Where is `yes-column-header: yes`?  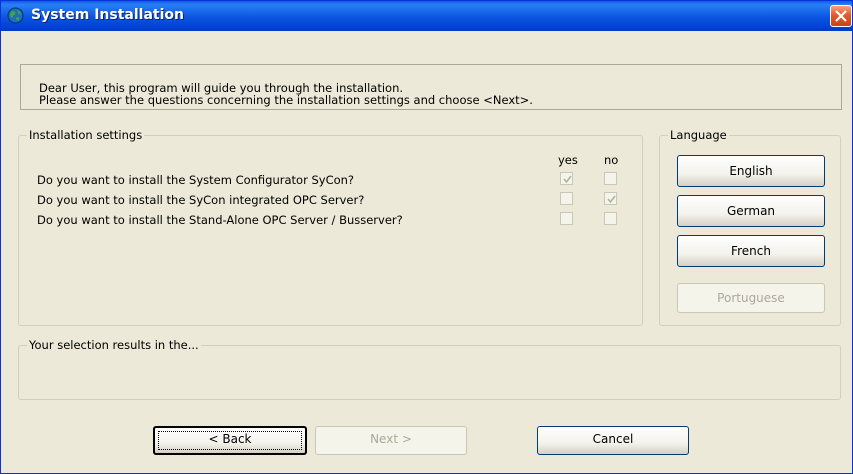
yes-column-header: yes is located at coordinates (568, 160).